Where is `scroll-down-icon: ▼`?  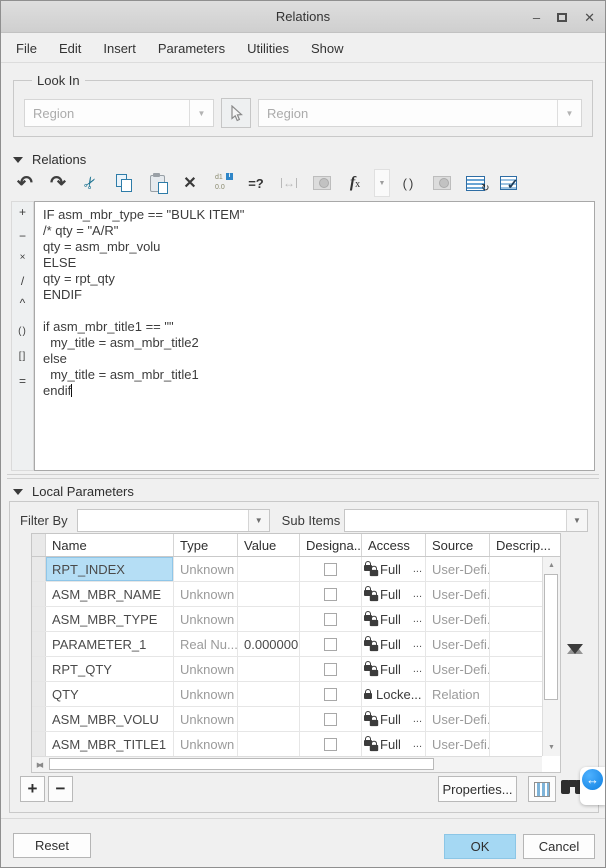
scroll-down-icon: ▼ is located at coordinates (551, 747).